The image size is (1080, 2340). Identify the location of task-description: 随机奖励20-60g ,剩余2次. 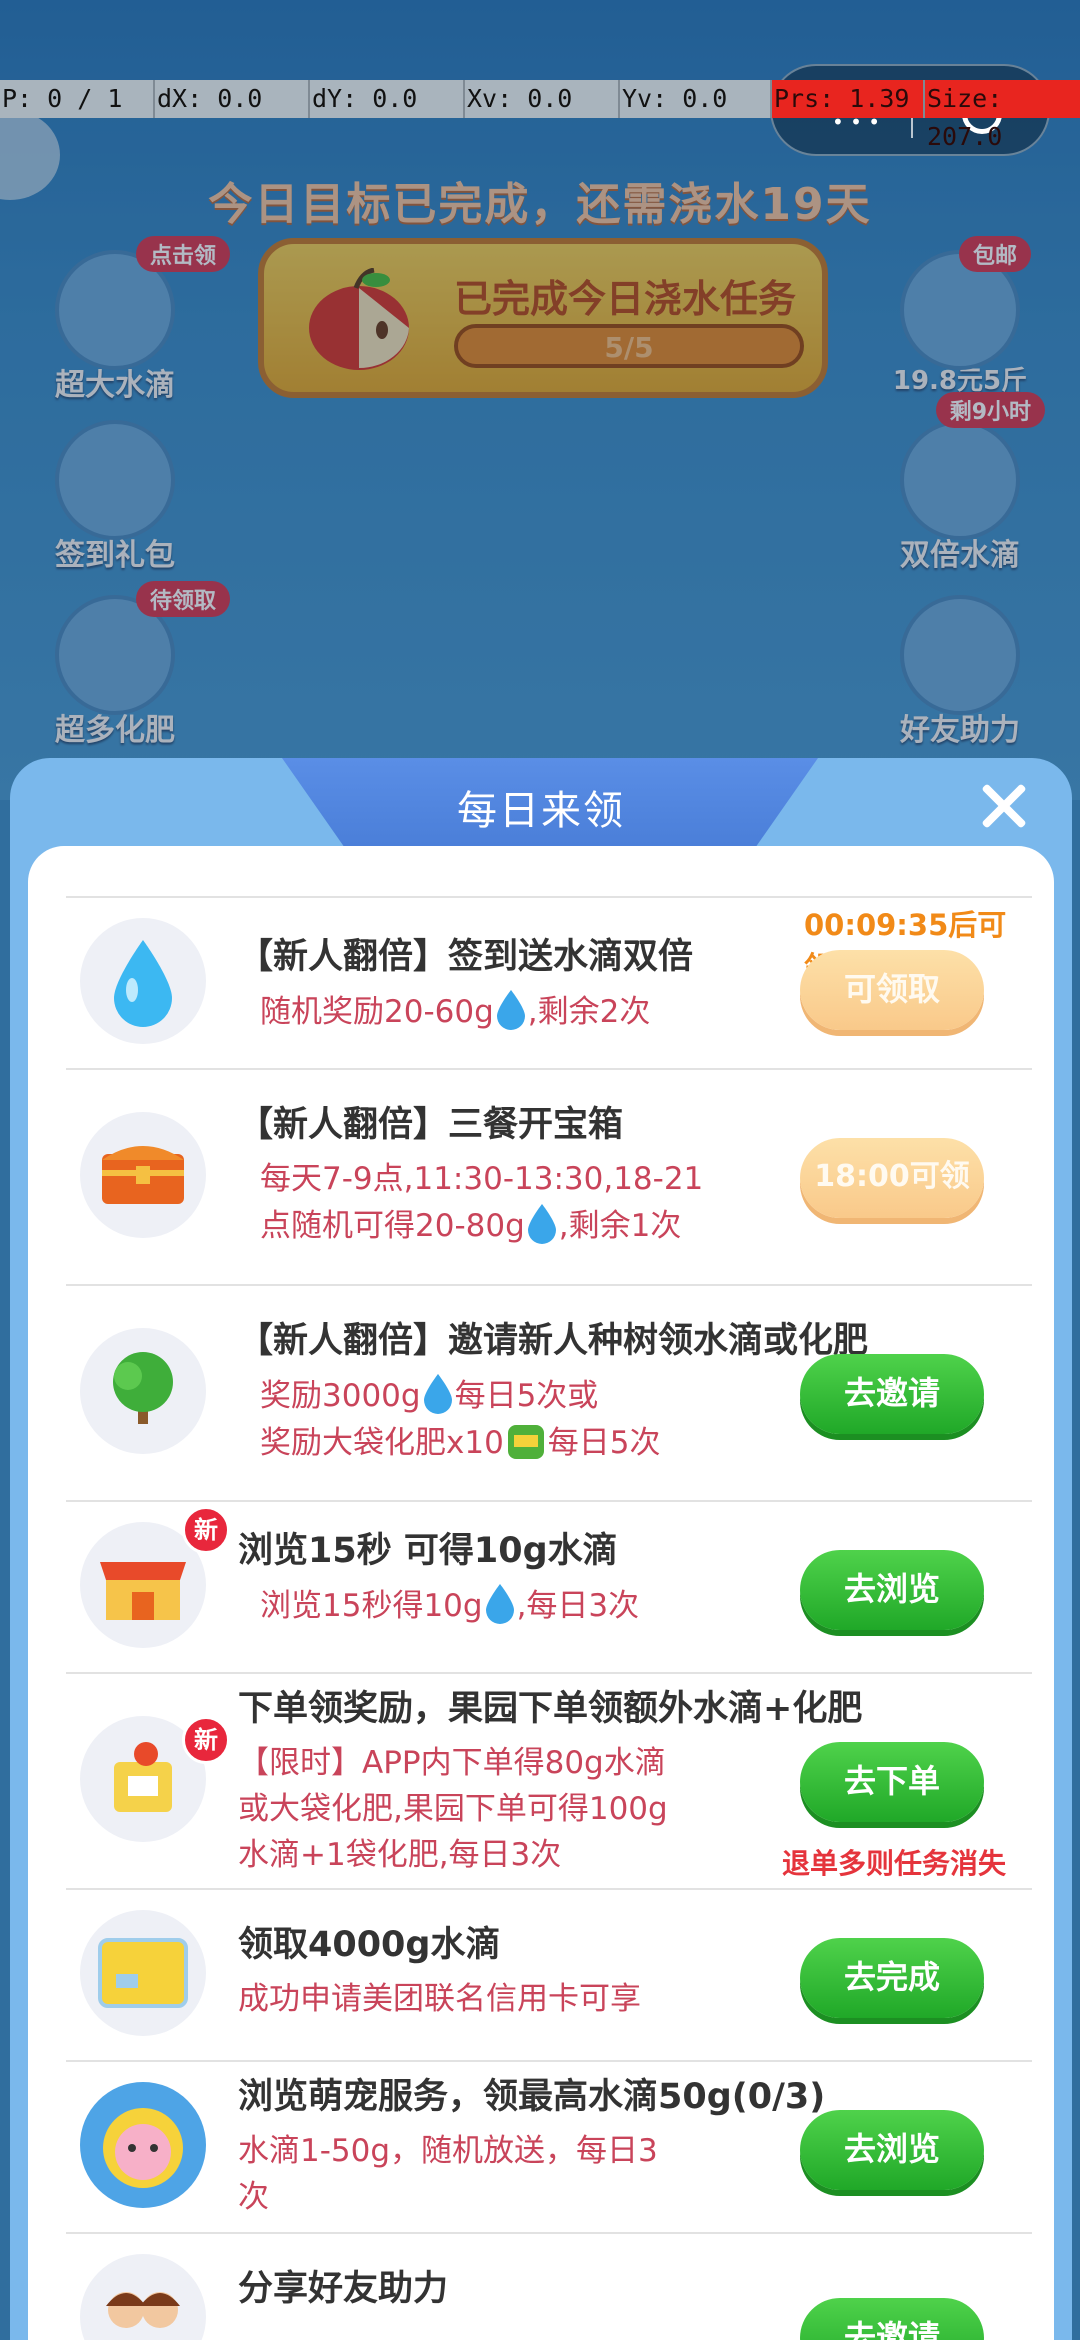
(455, 1011).